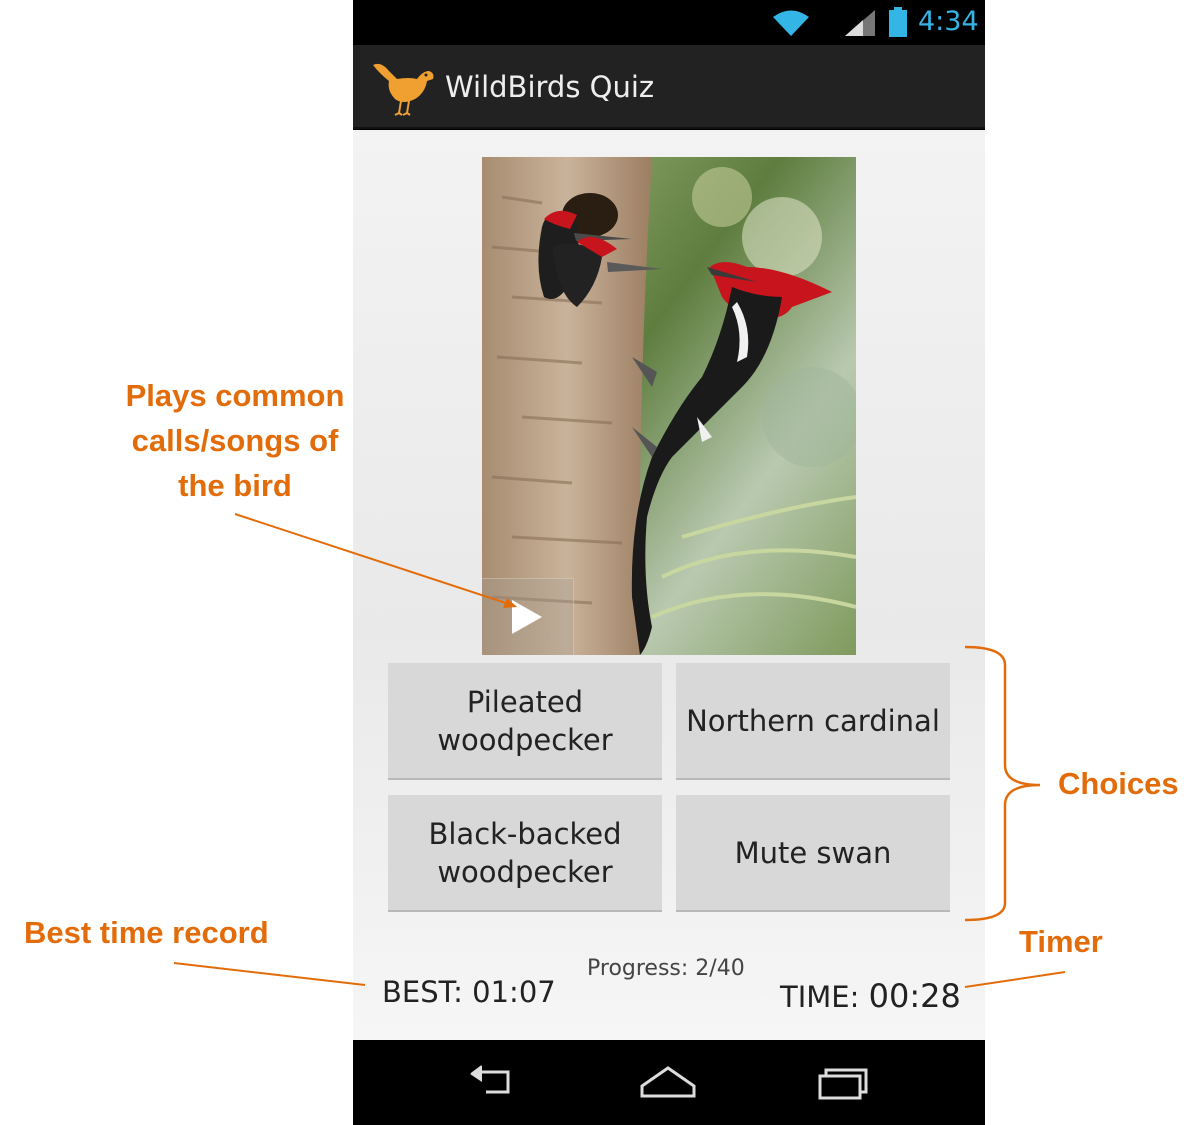  Describe the element at coordinates (813, 721) in the screenshot. I see `choice-button-2: Northern cardinal` at that location.